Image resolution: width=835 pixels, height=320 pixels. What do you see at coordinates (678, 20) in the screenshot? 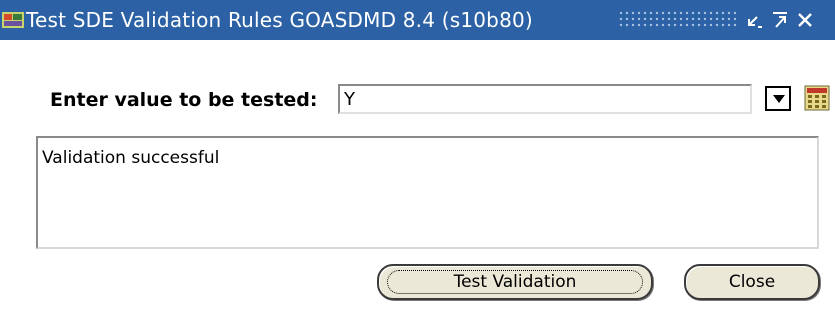
I see `title-grip` at bounding box center [678, 20].